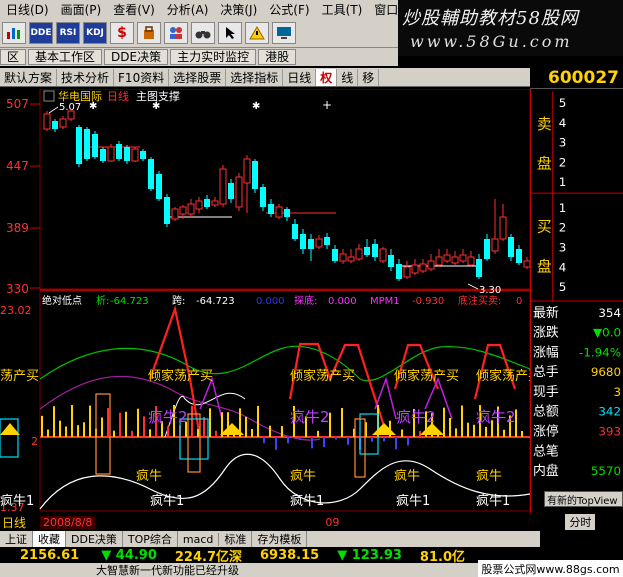 The height and width of the screenshot is (577, 623). I want to click on buy-level: 5, so click(563, 287).